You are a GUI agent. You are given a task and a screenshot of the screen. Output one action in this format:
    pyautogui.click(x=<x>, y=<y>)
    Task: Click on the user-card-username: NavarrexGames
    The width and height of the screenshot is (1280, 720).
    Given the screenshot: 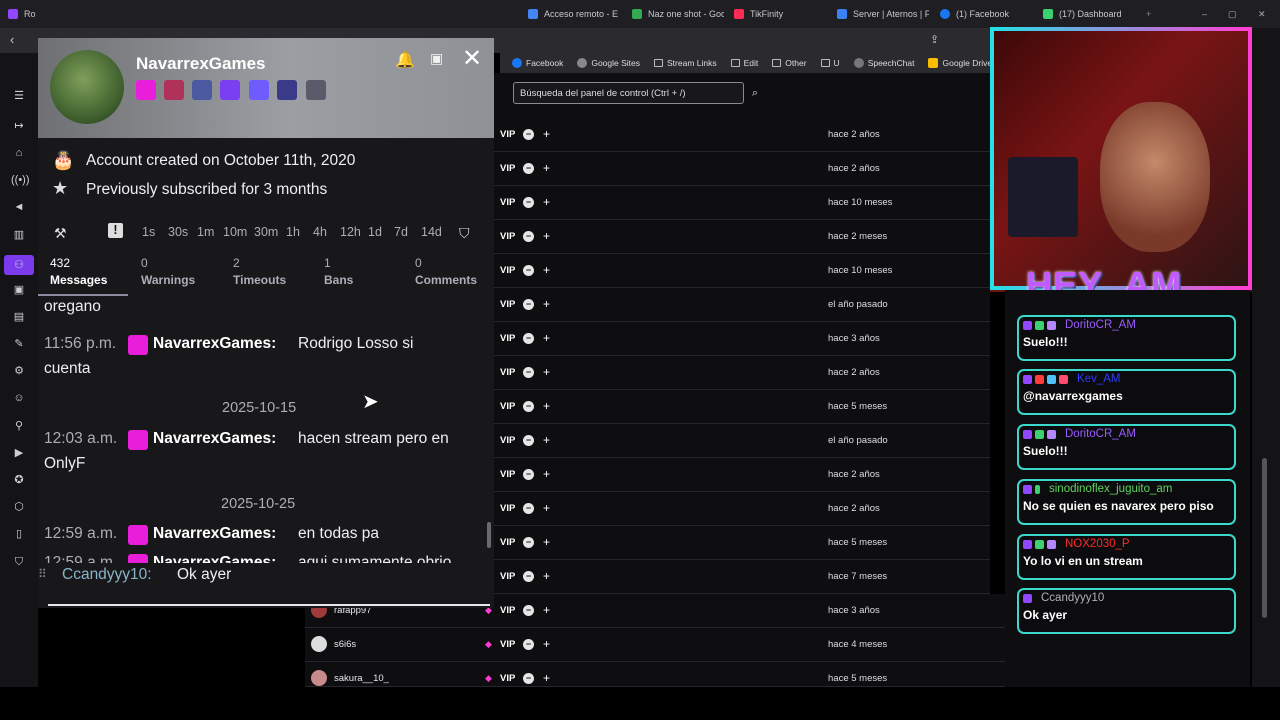 What is the action you would take?
    pyautogui.click(x=200, y=64)
    